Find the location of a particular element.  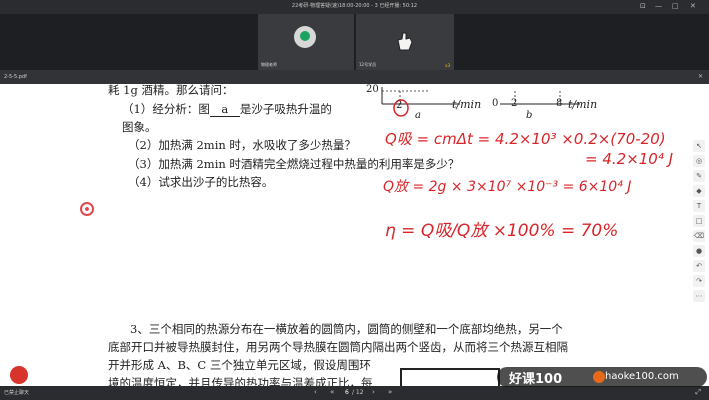

color-tool-icon: ● is located at coordinates (699, 251).